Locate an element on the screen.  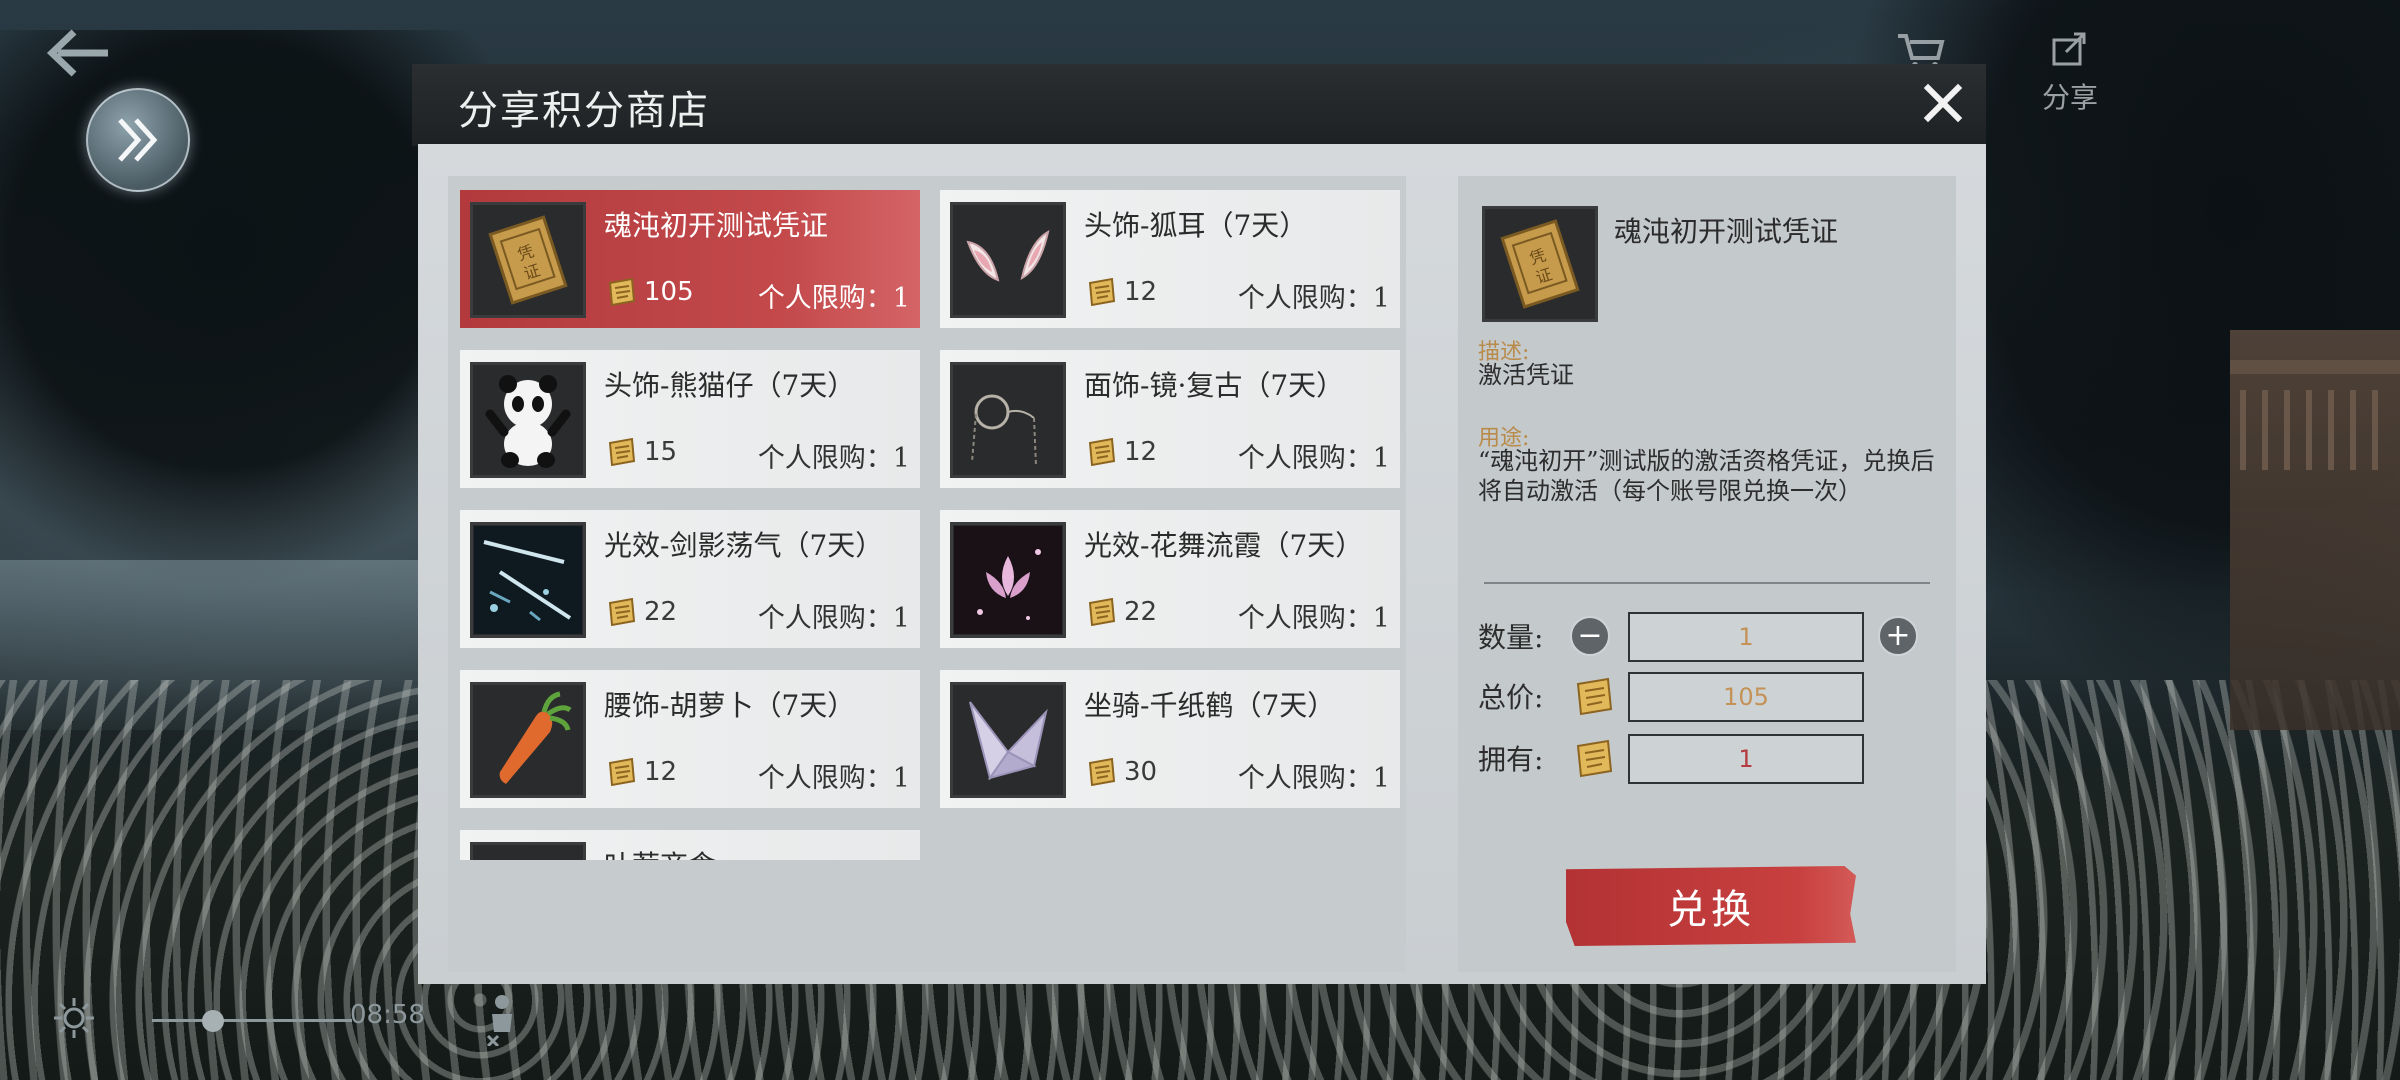
list-item: 叶荐商食 is located at coordinates (690, 845).